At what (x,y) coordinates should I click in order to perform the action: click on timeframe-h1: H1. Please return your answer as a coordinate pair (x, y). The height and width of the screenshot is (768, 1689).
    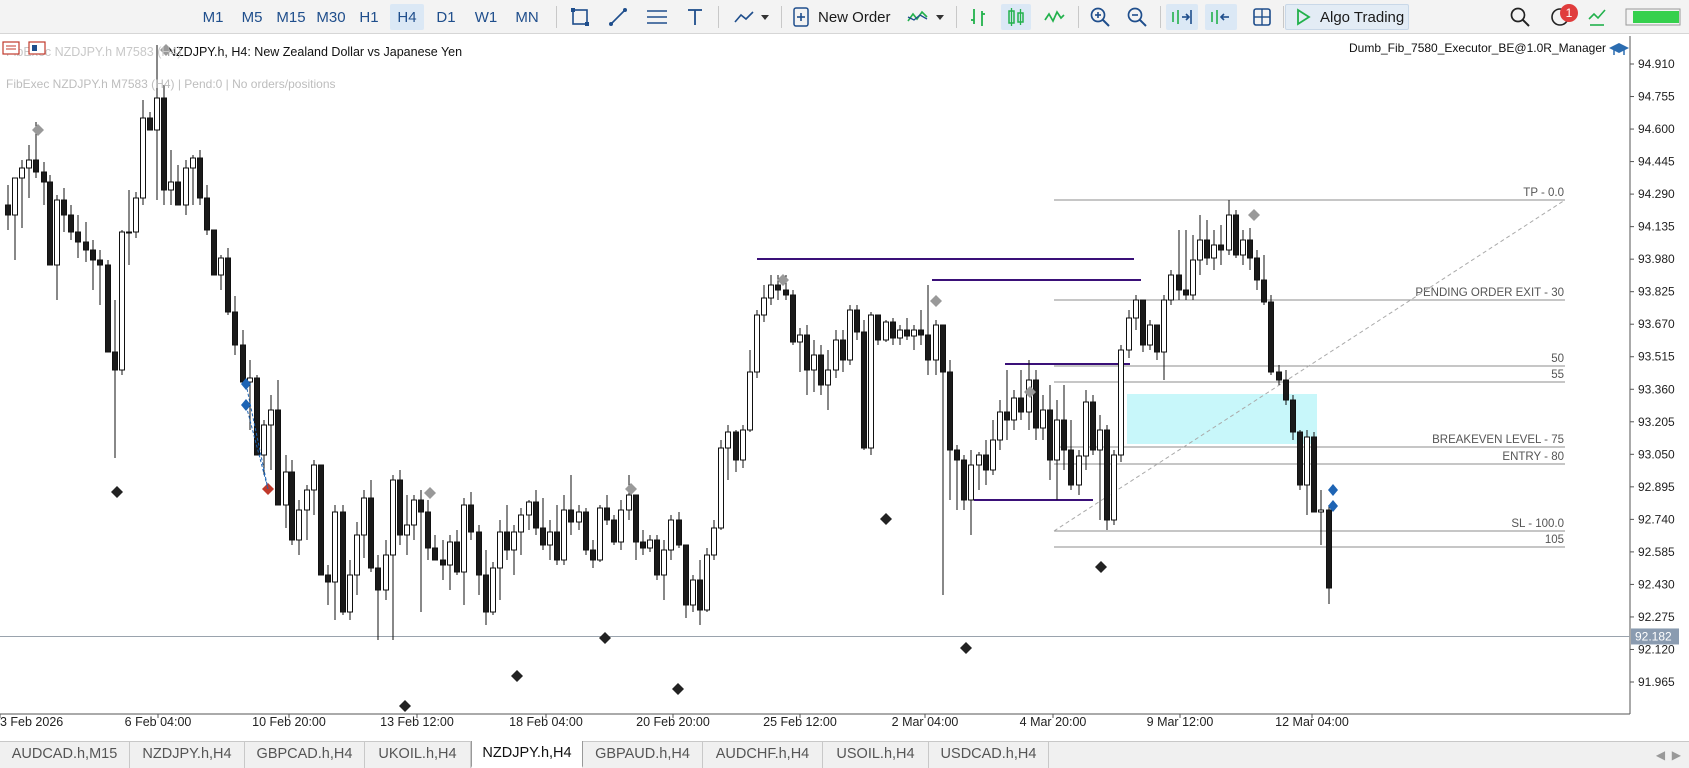
    Looking at the image, I should click on (369, 17).